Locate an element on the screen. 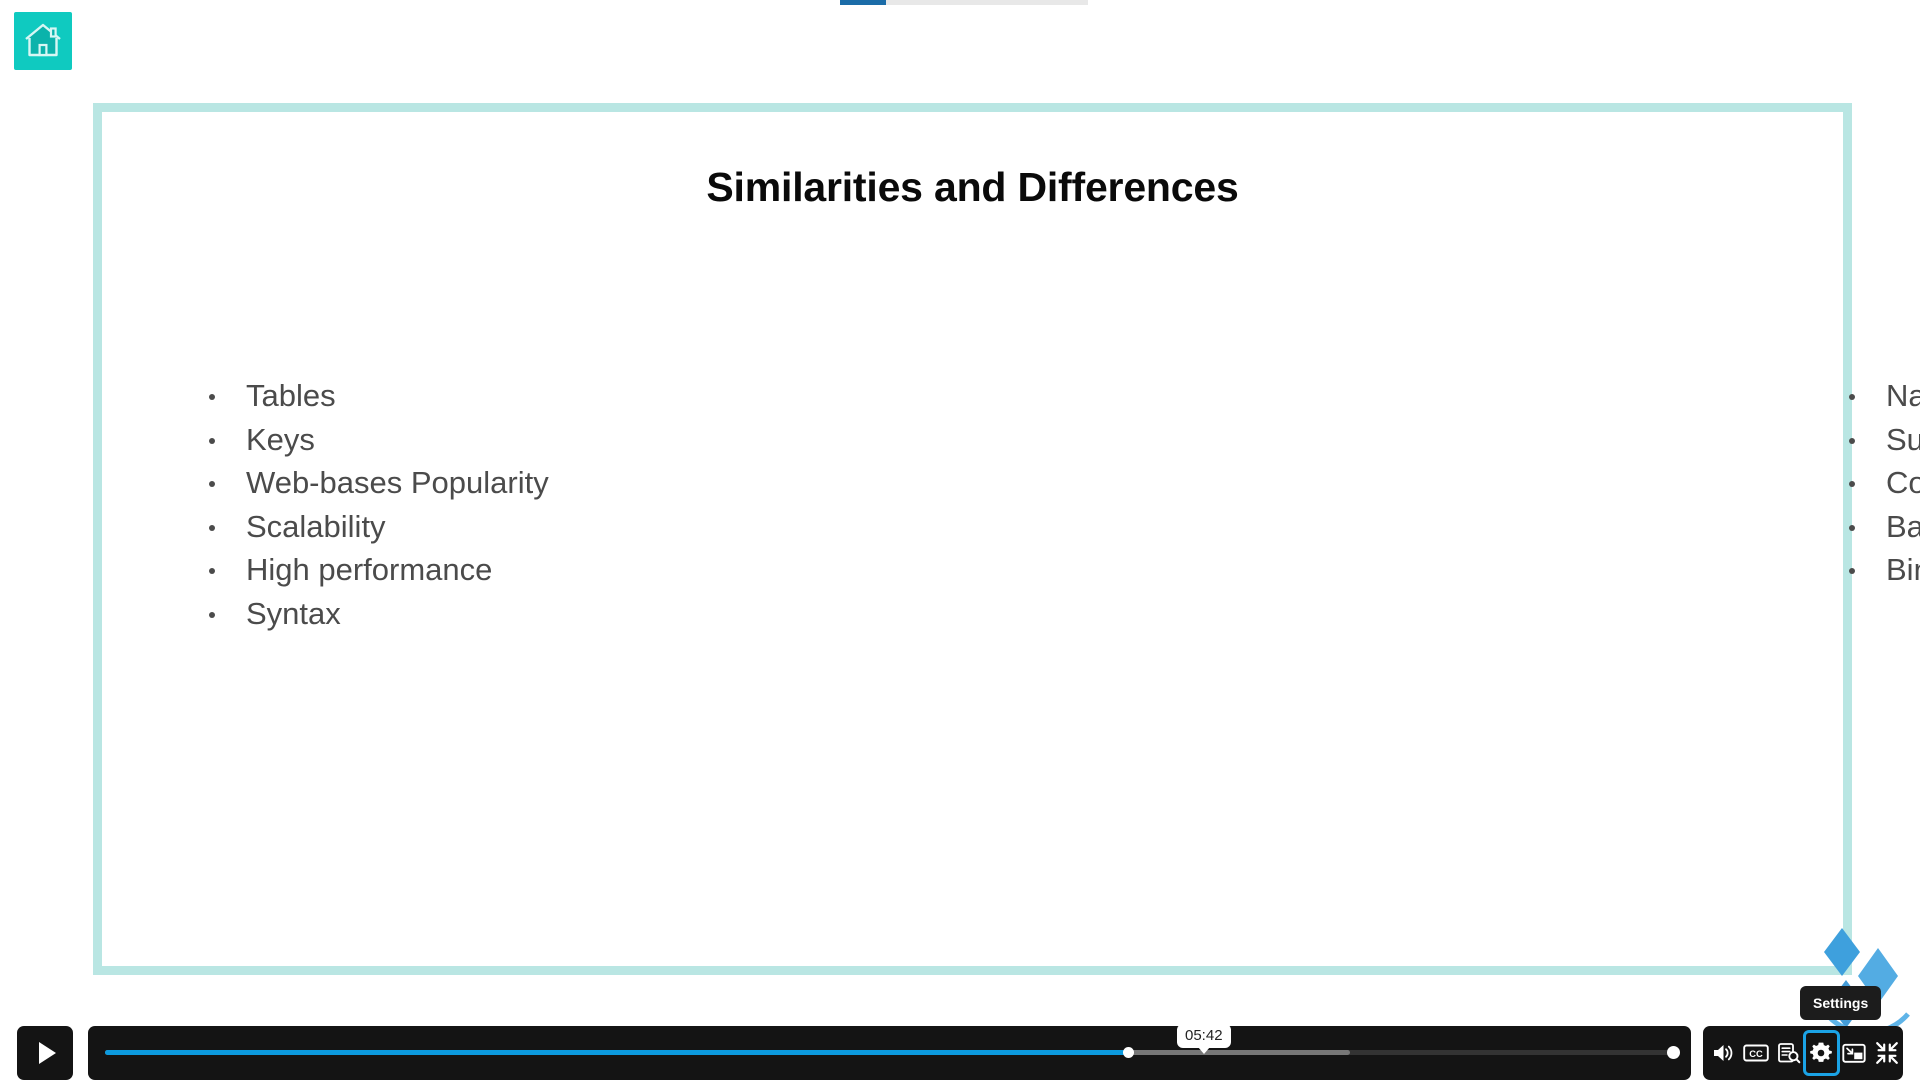  slide-title: Similarities and Differences is located at coordinates (972, 187).